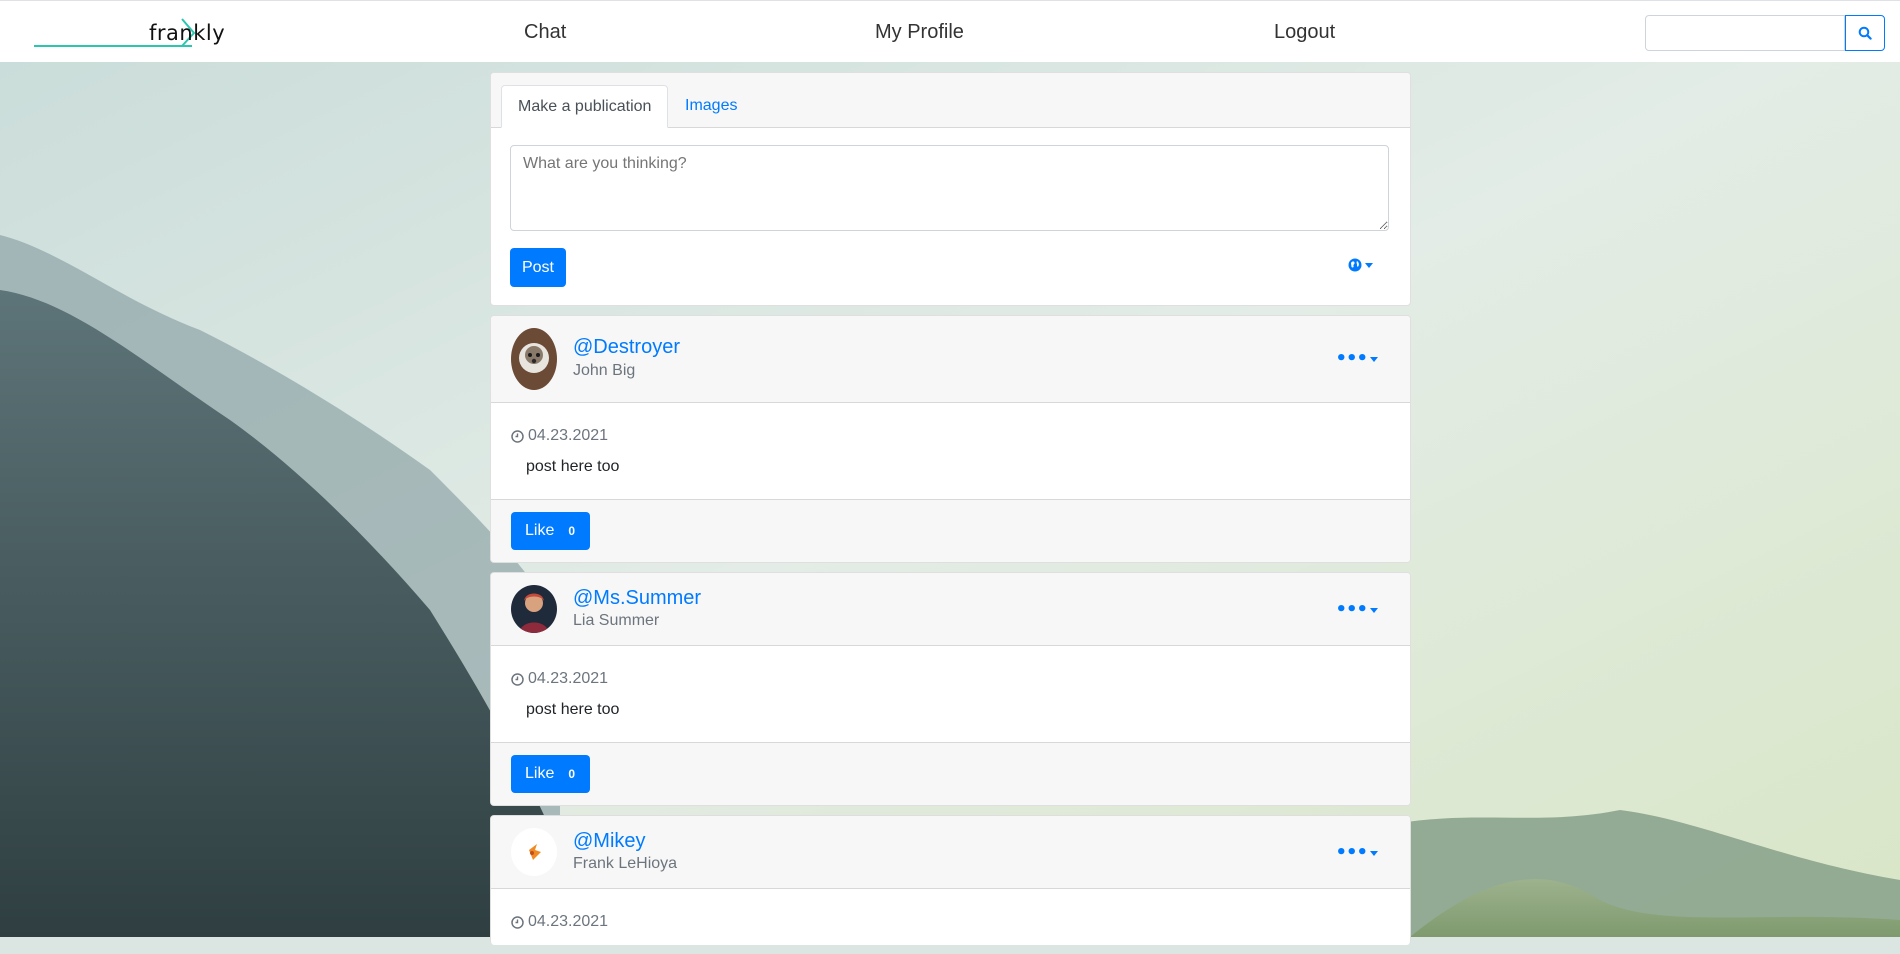 The height and width of the screenshot is (954, 1900). Describe the element at coordinates (545, 32) in the screenshot. I see `nav-link-chat: Chat` at that location.